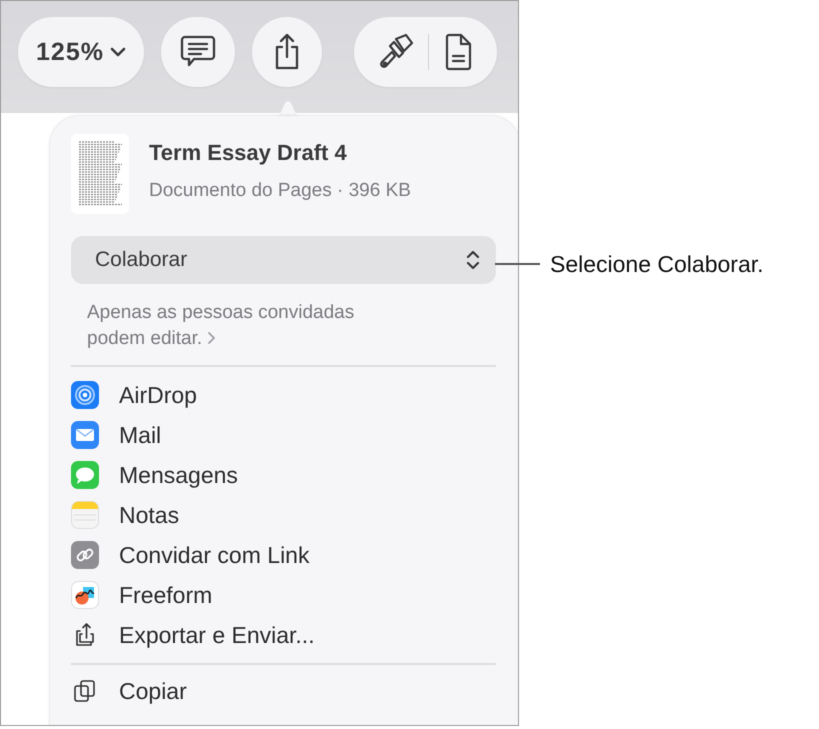  Describe the element at coordinates (237, 326) in the screenshot. I see `permission-link: Apenas as pessoas convidadas podem editar.` at that location.